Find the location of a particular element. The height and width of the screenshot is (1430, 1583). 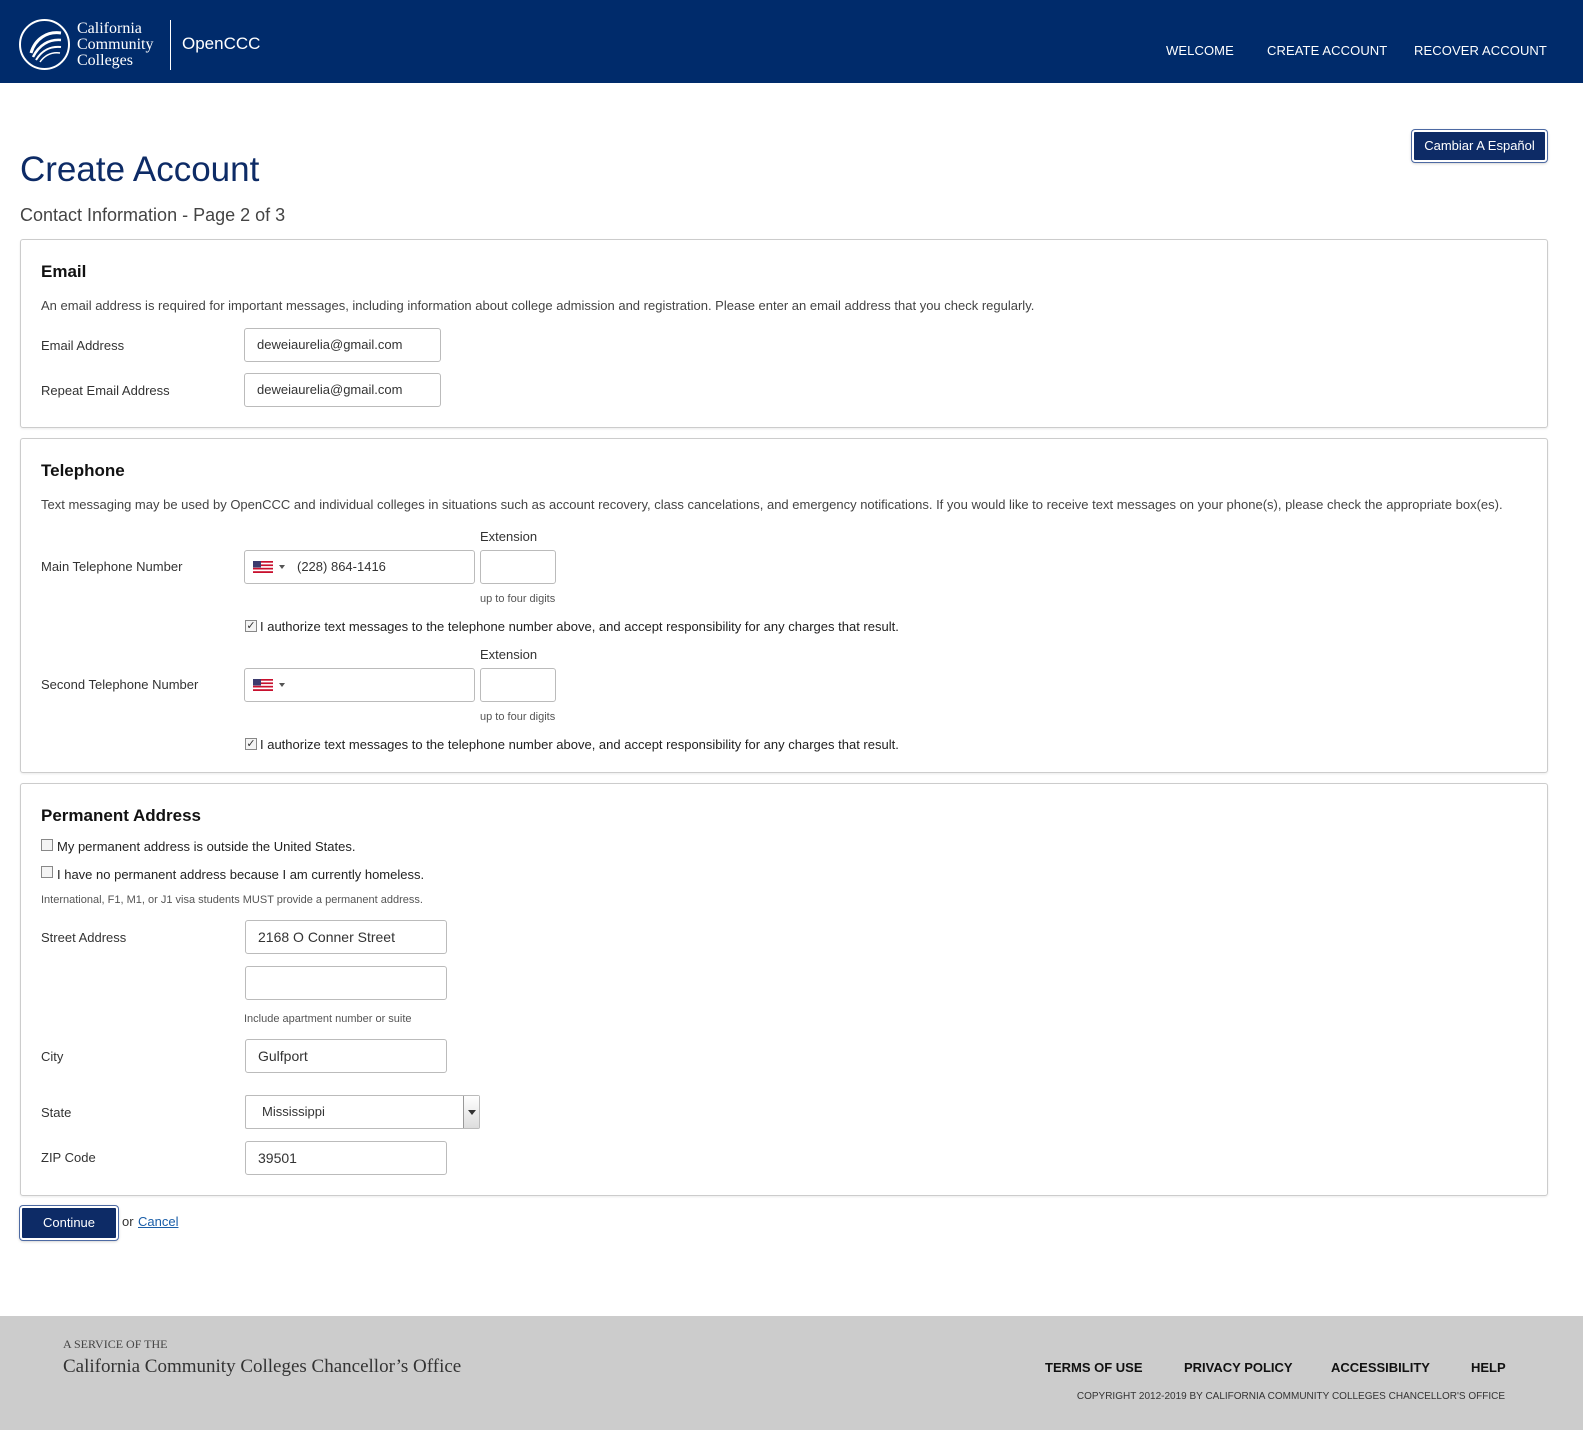

state-label: State is located at coordinates (56, 1112).